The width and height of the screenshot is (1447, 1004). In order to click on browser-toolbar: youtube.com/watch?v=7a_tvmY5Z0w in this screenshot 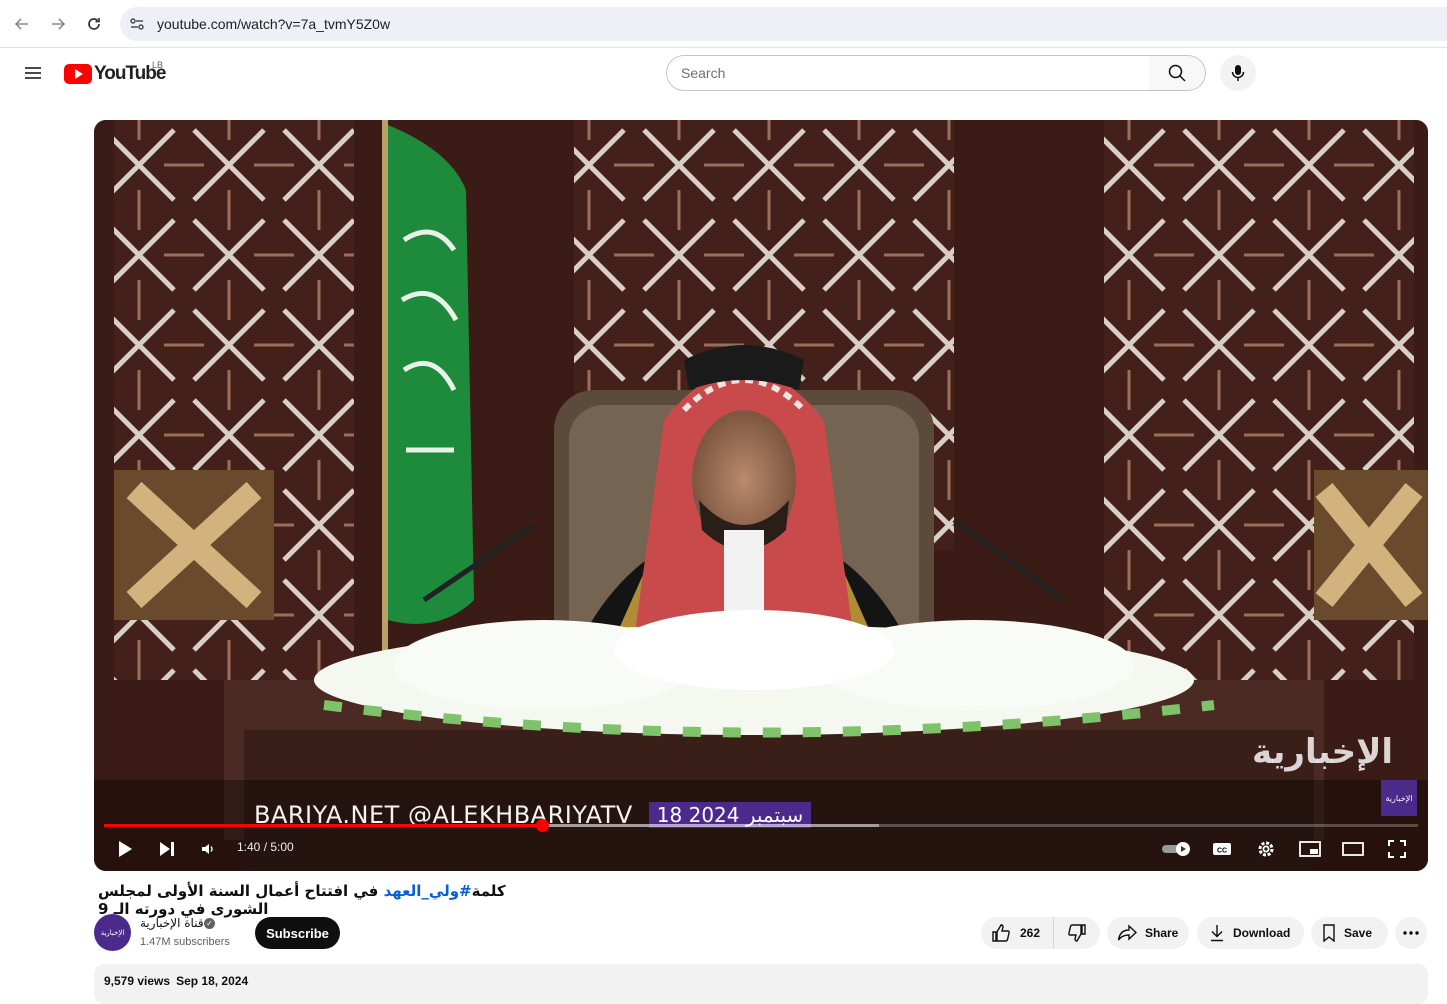, I will do `click(723, 24)`.